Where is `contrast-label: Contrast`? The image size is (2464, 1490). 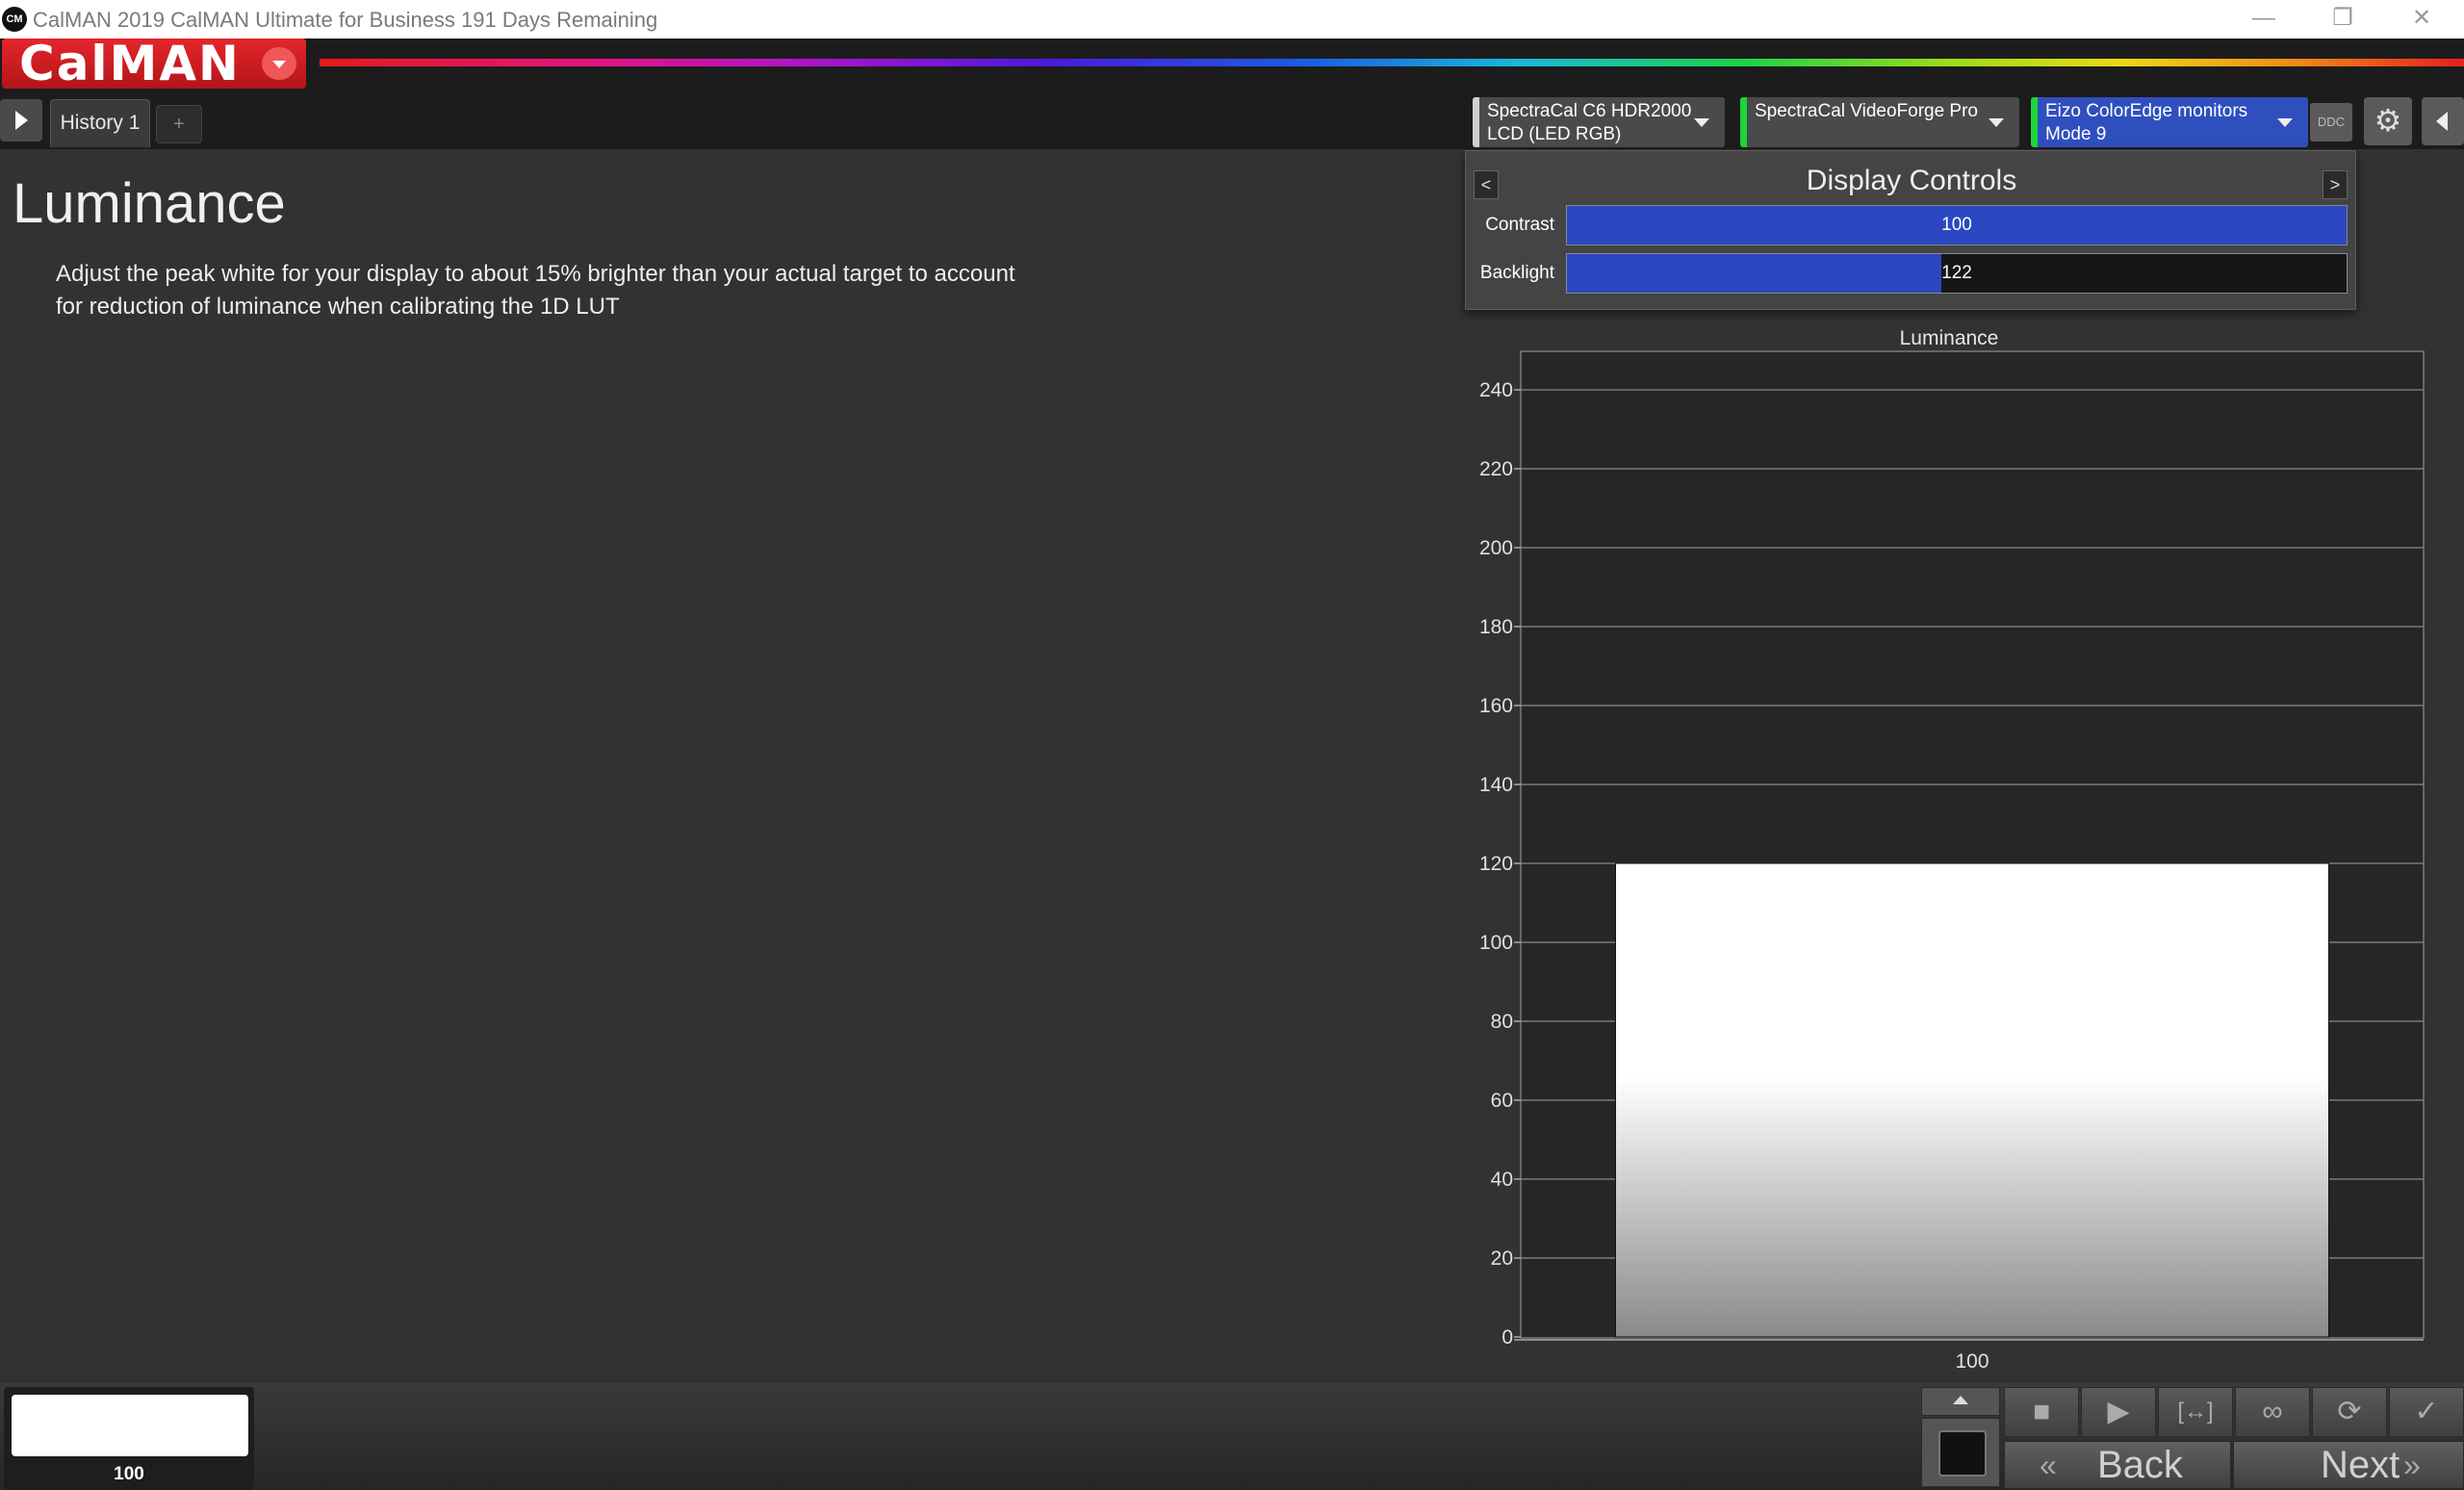 contrast-label: Contrast is located at coordinates (1519, 225).